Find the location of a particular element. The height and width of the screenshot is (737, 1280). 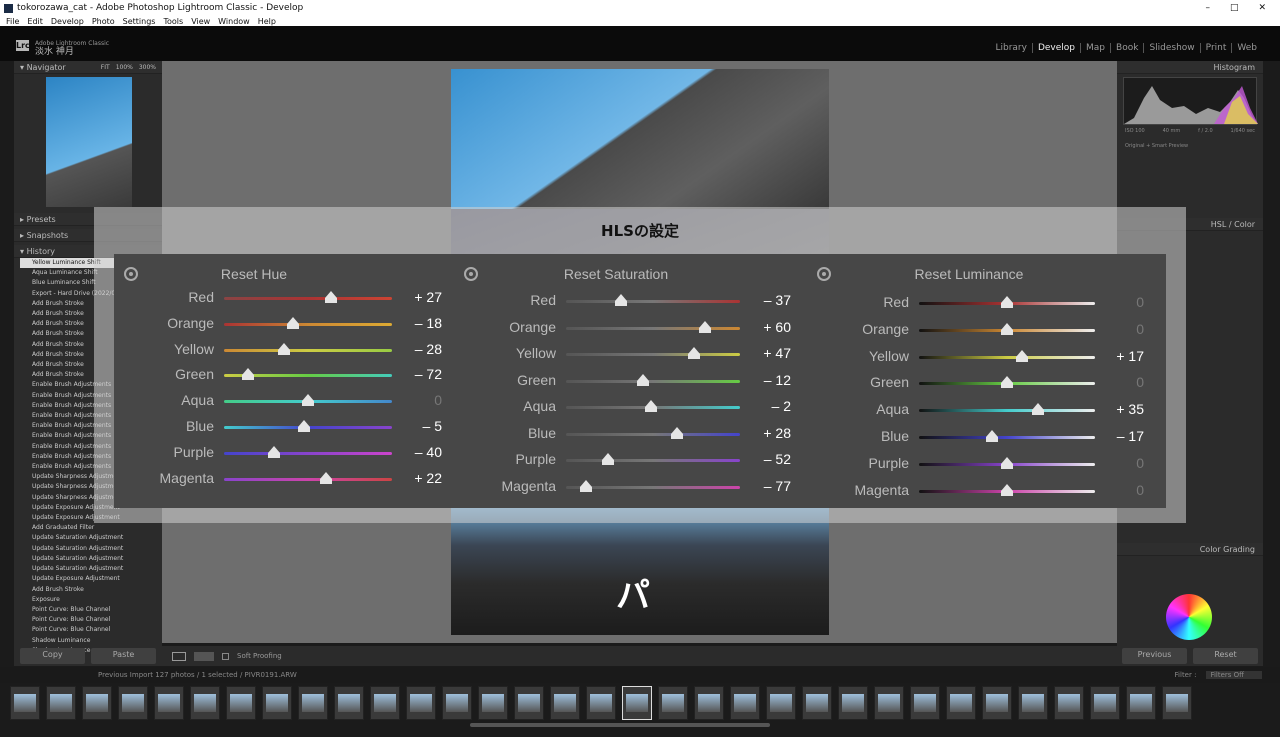

reset-hue-header: Reset Hue is located at coordinates (254, 274).